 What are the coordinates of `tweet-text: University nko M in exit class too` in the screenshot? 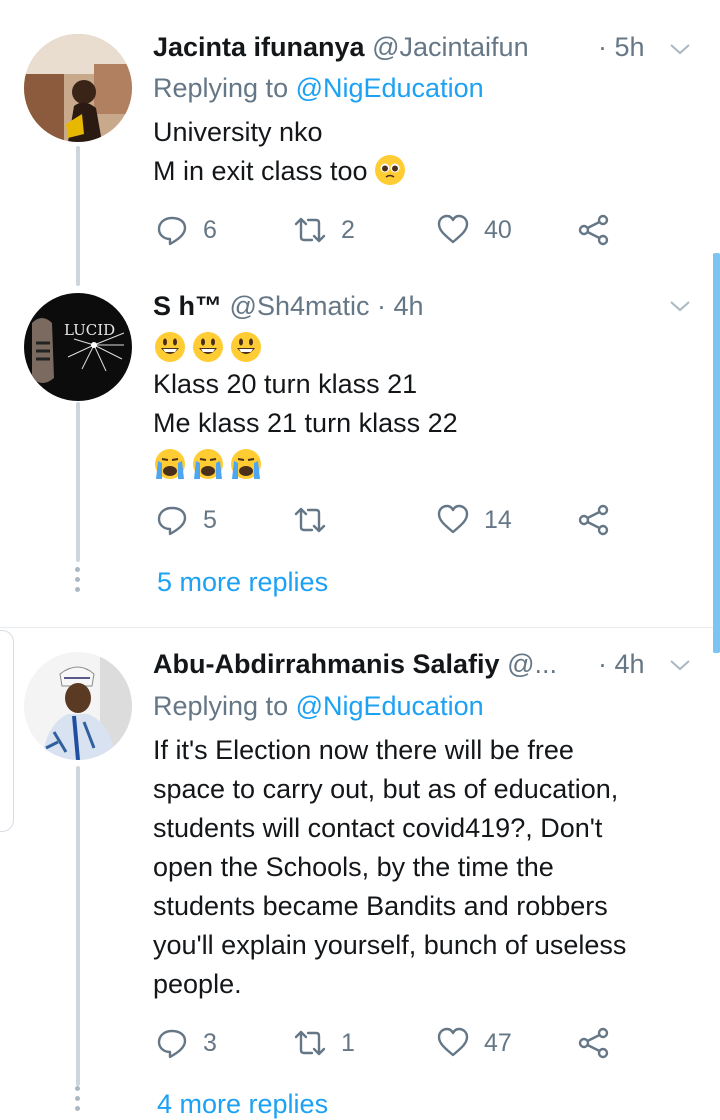 It's located at (423, 152).